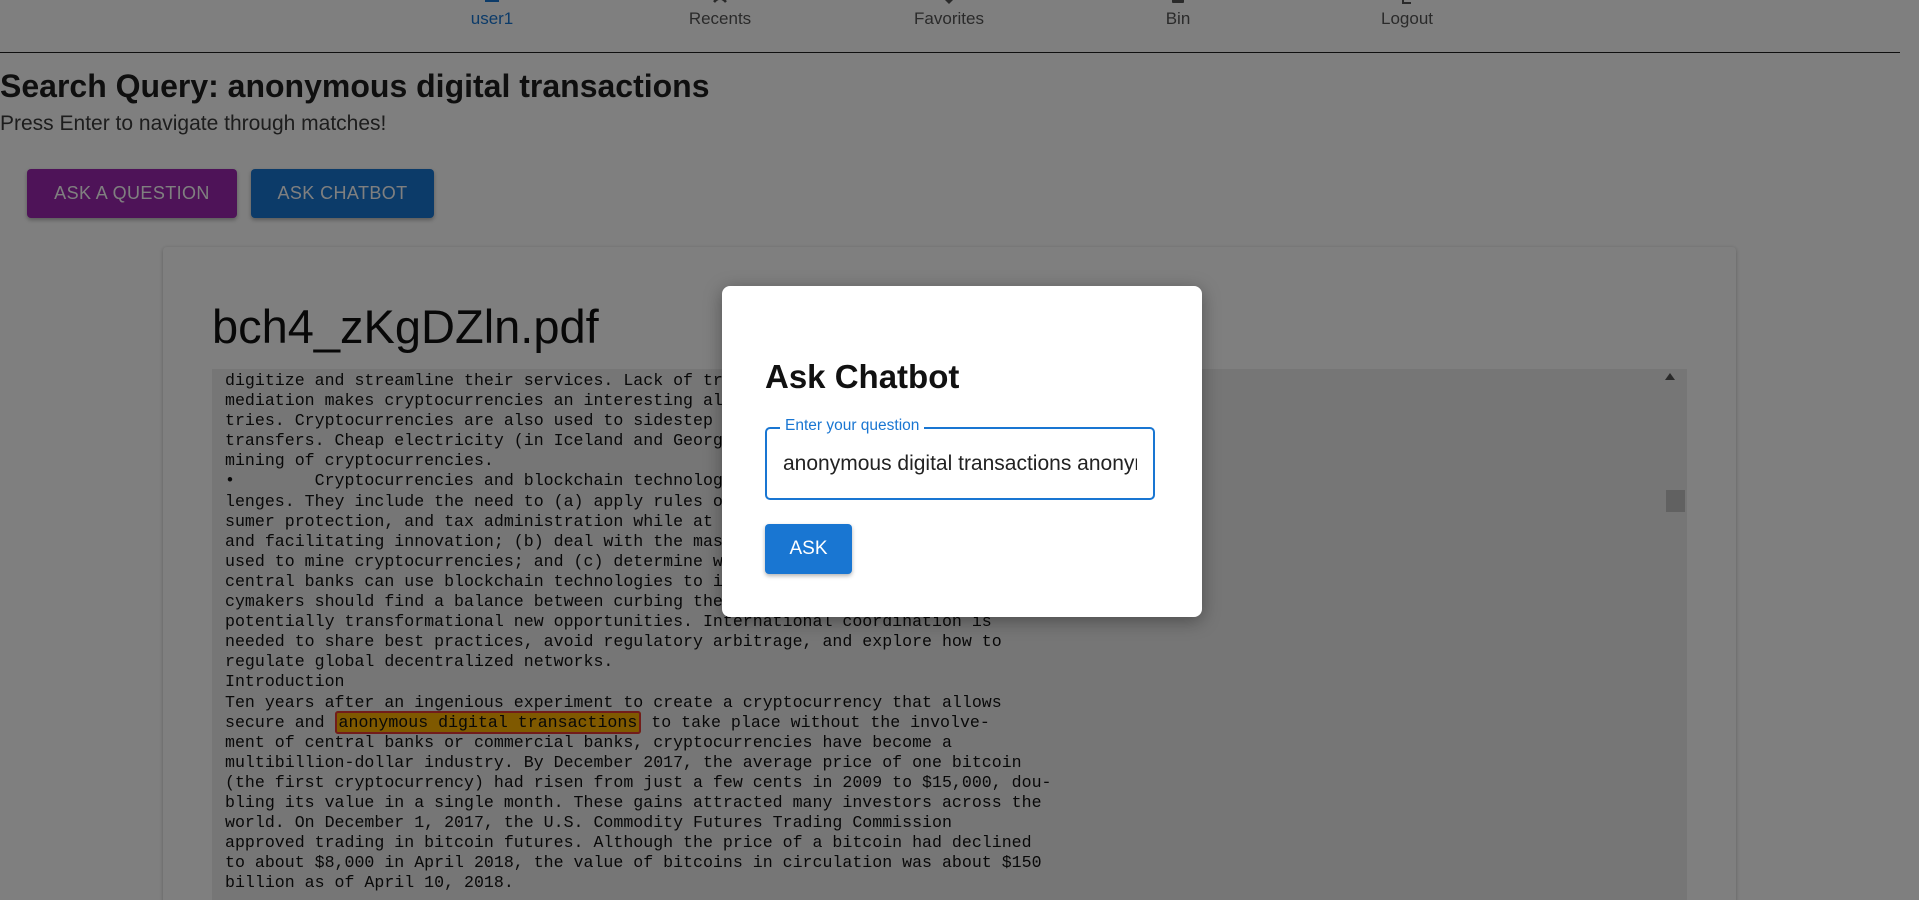 Image resolution: width=1919 pixels, height=900 pixels. I want to click on question-field-label: Enter your question, so click(852, 426).